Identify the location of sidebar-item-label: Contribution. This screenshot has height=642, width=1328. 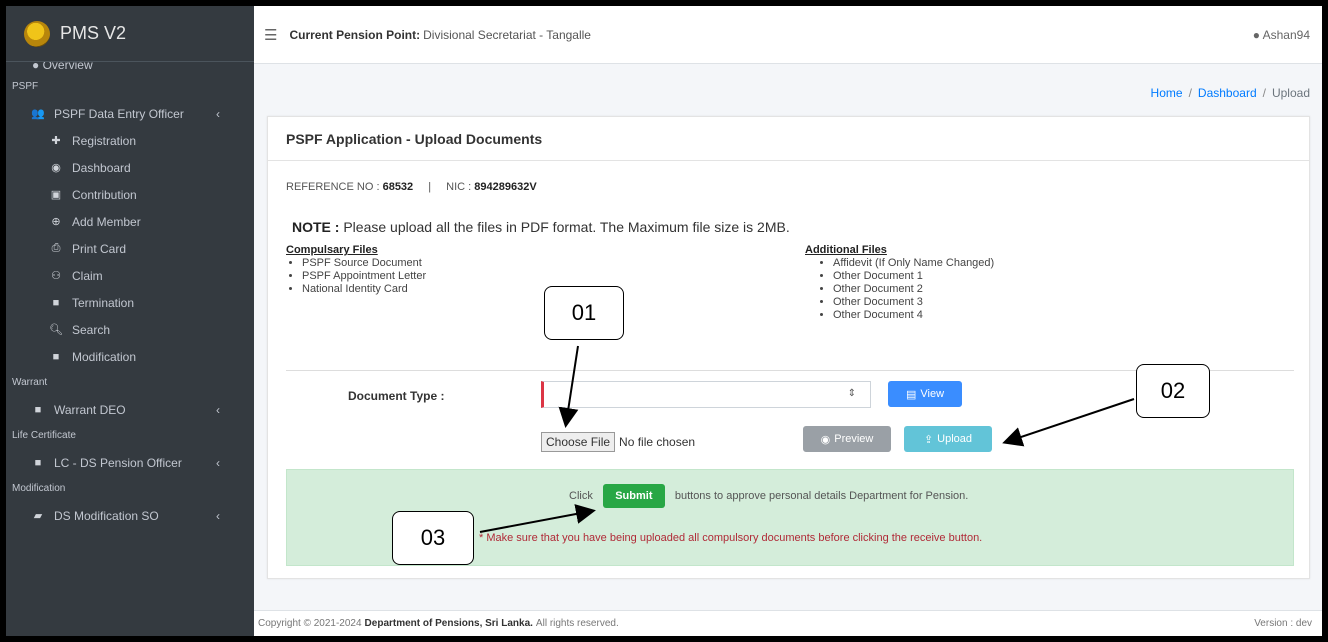
(104, 194).